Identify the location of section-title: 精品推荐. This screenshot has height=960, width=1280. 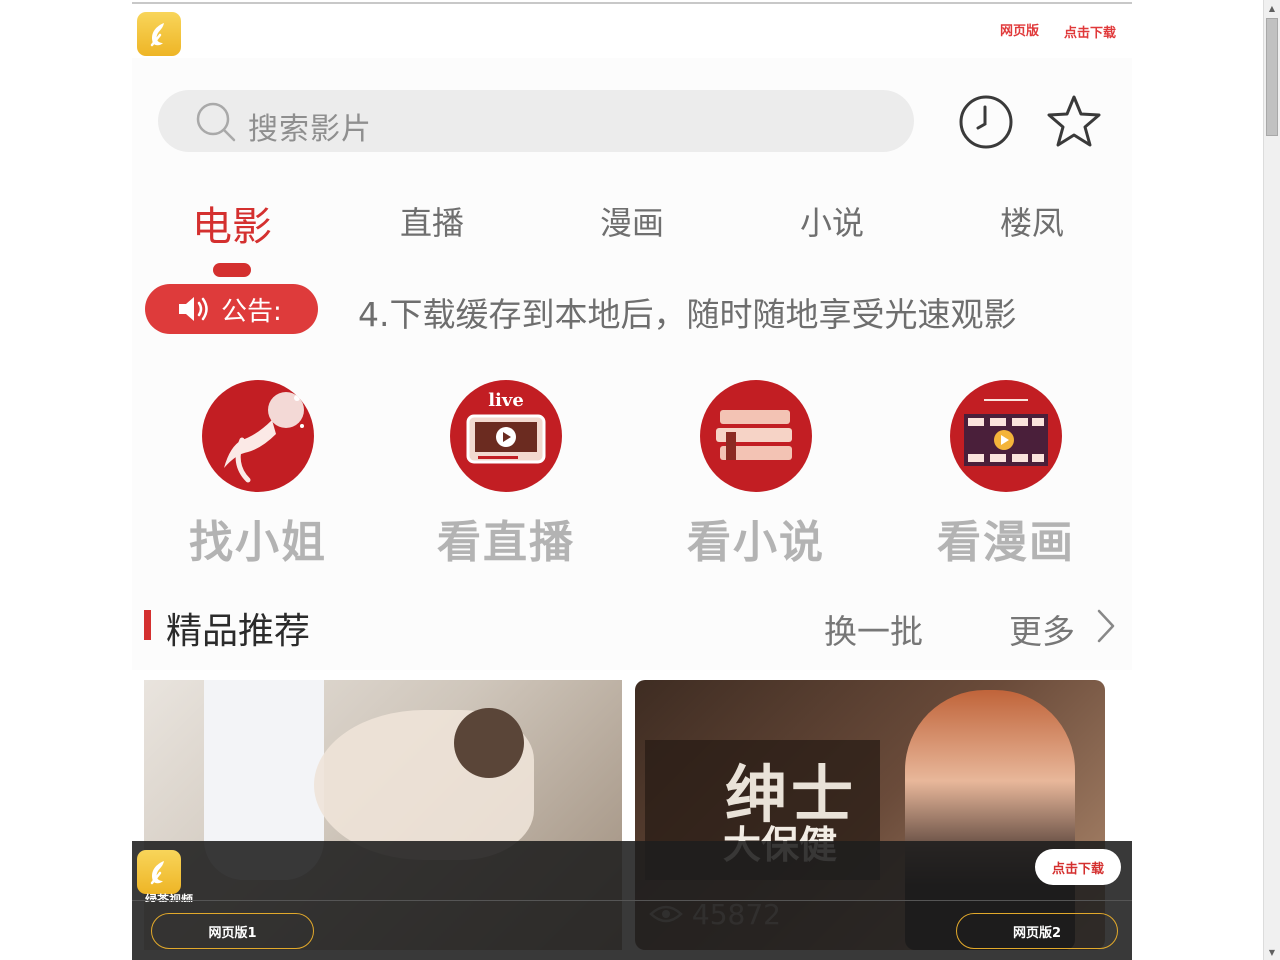
(238, 631).